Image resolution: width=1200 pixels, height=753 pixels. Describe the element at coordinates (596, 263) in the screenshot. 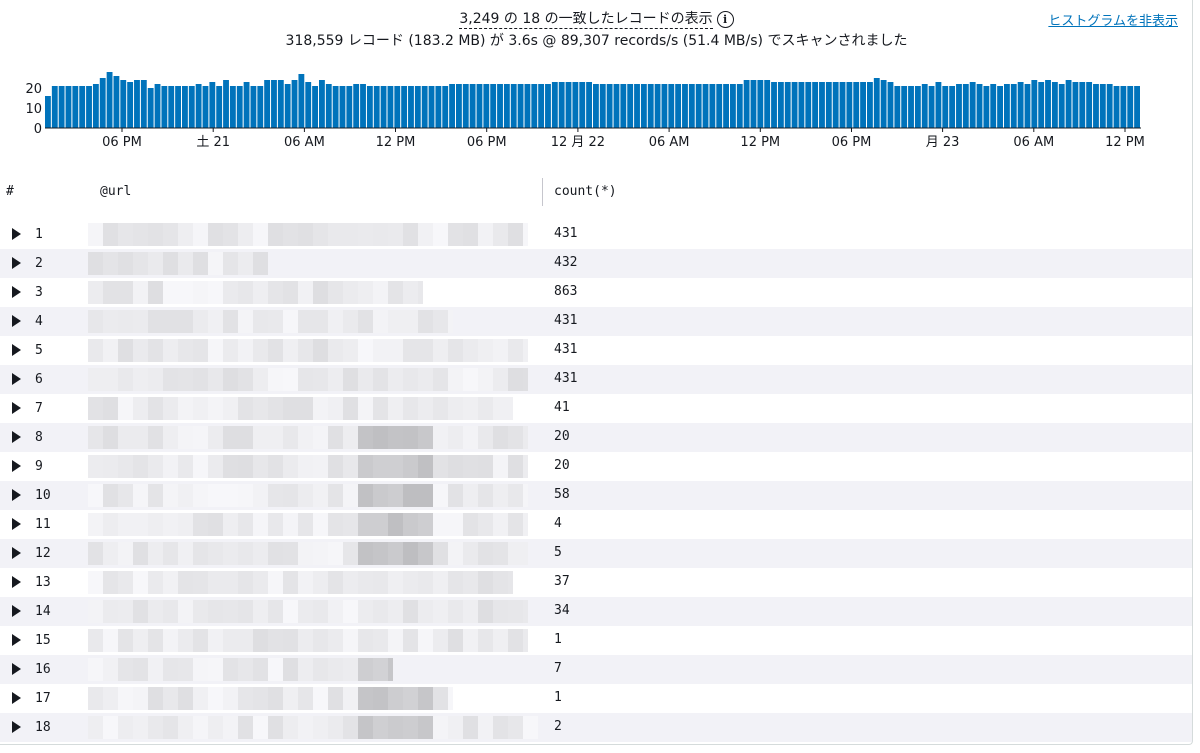

I see `table-row: 2 432` at that location.